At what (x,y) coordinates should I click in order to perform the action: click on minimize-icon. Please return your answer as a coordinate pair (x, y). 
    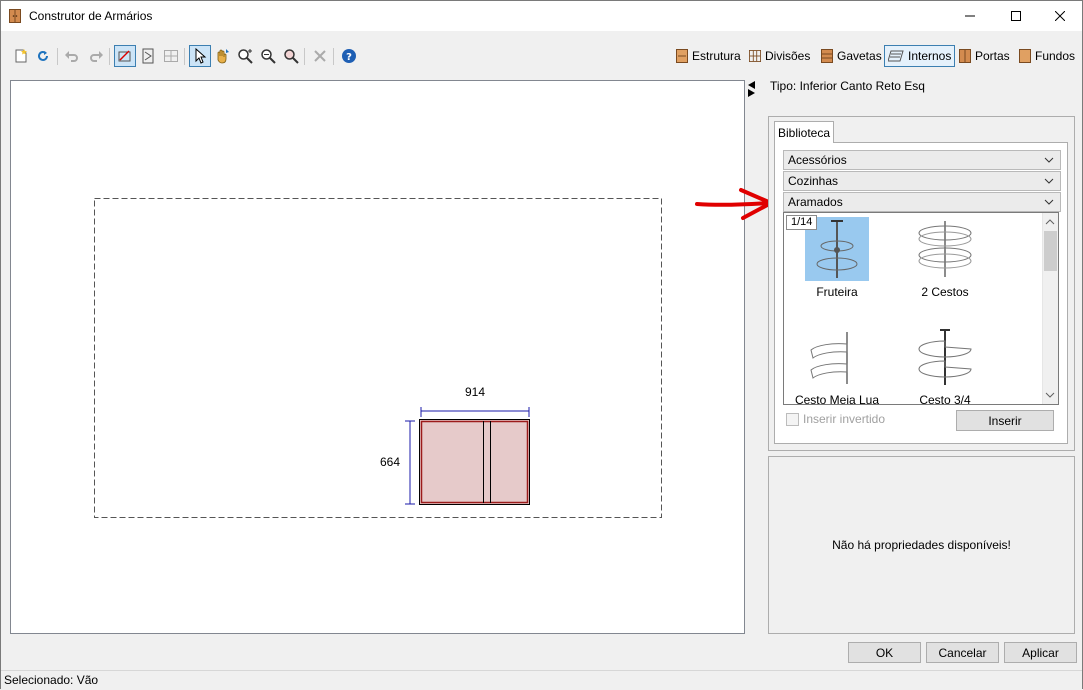
    Looking at the image, I should click on (970, 16).